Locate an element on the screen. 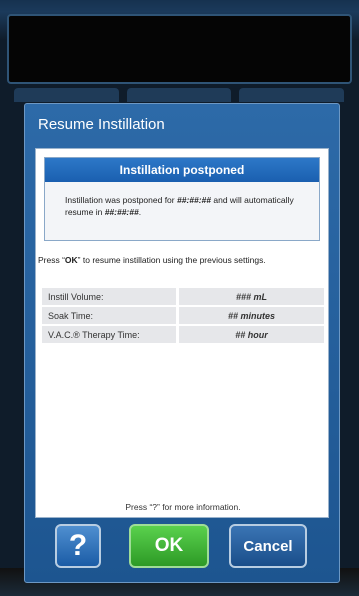  setting-value: ## hour is located at coordinates (250, 334).